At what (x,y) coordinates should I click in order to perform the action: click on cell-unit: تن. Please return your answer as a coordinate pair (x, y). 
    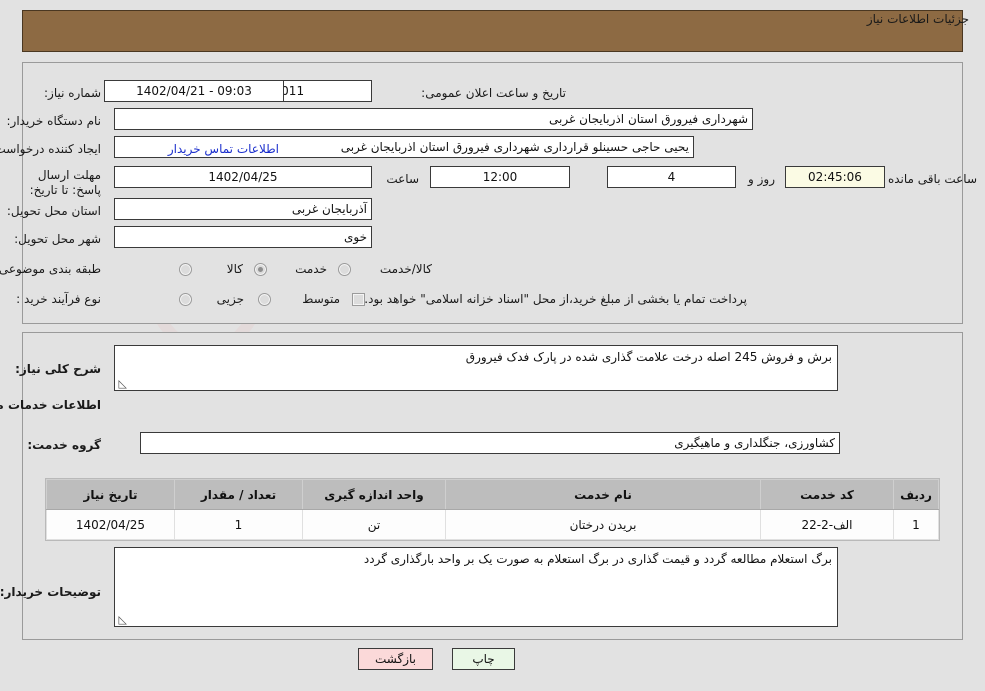
    Looking at the image, I should click on (374, 524).